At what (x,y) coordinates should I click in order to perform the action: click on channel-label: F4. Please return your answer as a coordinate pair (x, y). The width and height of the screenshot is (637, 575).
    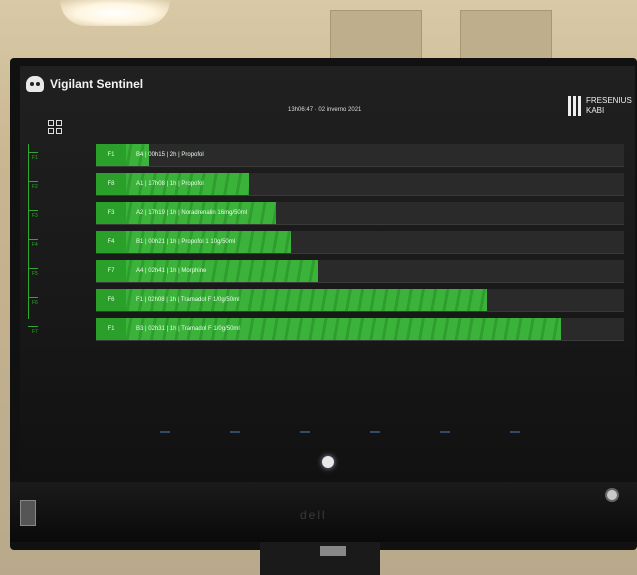
    Looking at the image, I should click on (111, 242).